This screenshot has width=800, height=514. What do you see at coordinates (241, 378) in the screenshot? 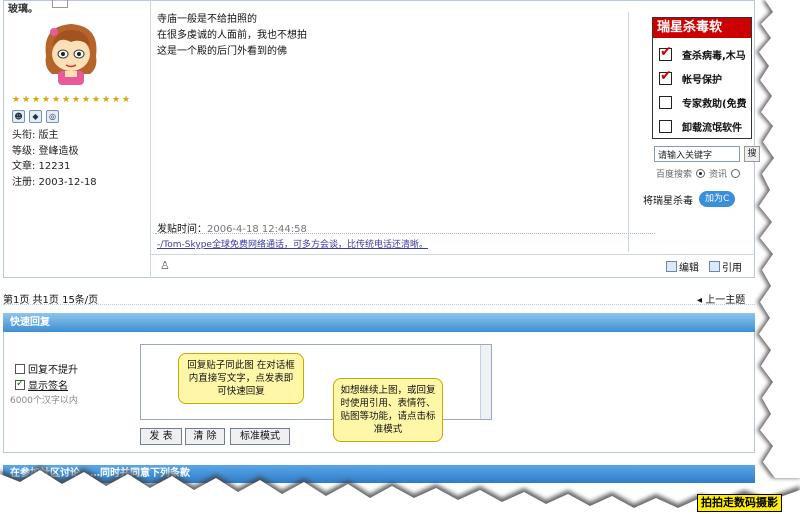
I see `tip-bubble-quick-reply: 回复贴子同此图 在对话框内直接写文字，点发表即可快速回复` at bounding box center [241, 378].